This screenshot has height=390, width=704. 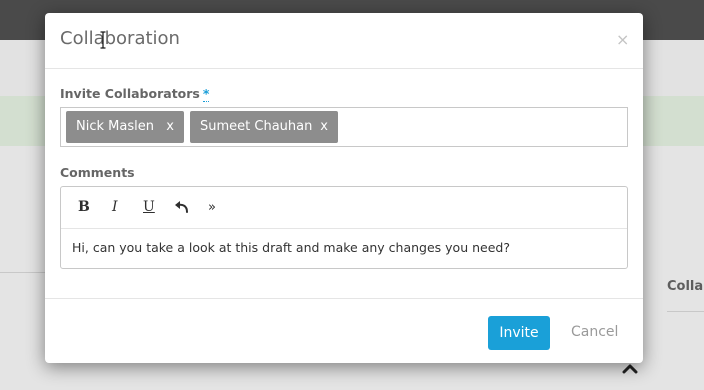 I want to click on invite-collaborators-label: Invite Collaborators *, so click(x=135, y=94).